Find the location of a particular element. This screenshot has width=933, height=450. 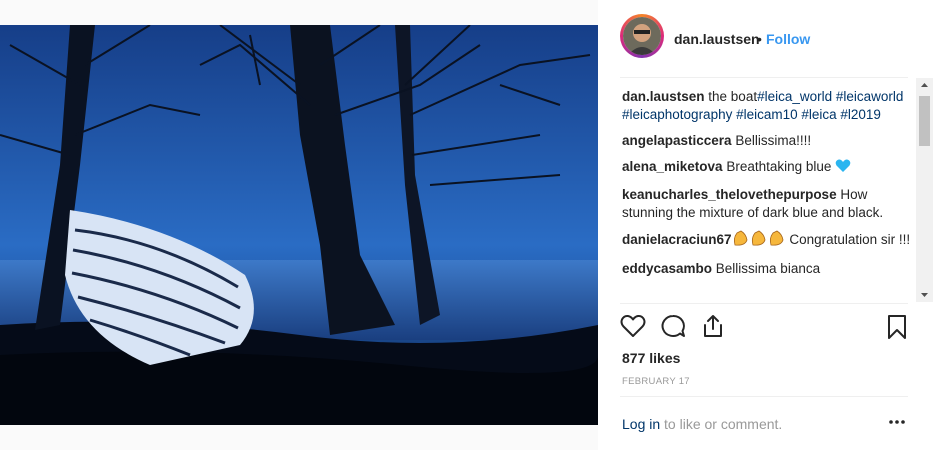

caption-author: dan.laustsen is located at coordinates (663, 96).